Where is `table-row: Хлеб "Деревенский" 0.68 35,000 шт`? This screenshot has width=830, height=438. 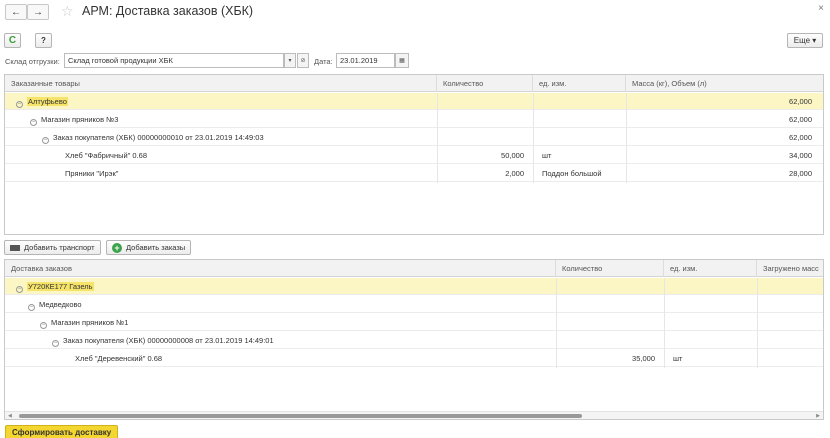
table-row: Хлеб "Деревенский" 0.68 35,000 шт is located at coordinates (414, 358).